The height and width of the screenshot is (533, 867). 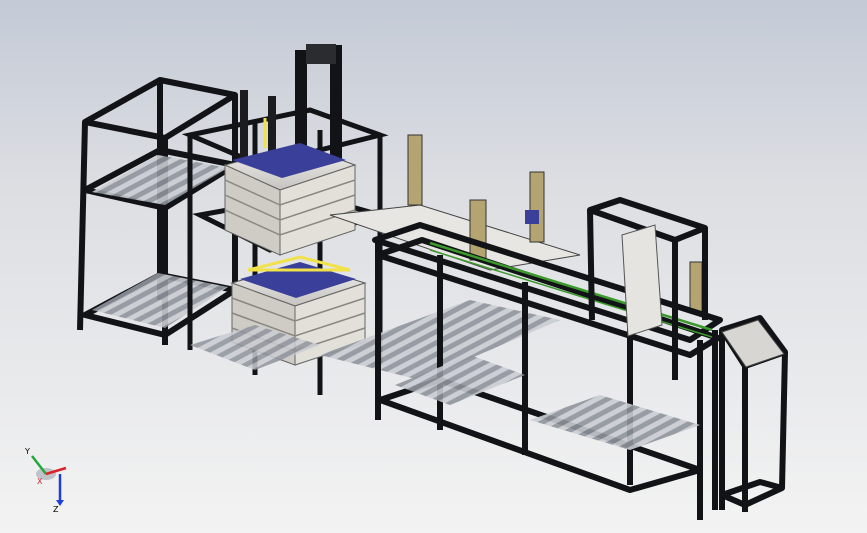 I want to click on z-axis-label: Z, so click(x=56, y=509).